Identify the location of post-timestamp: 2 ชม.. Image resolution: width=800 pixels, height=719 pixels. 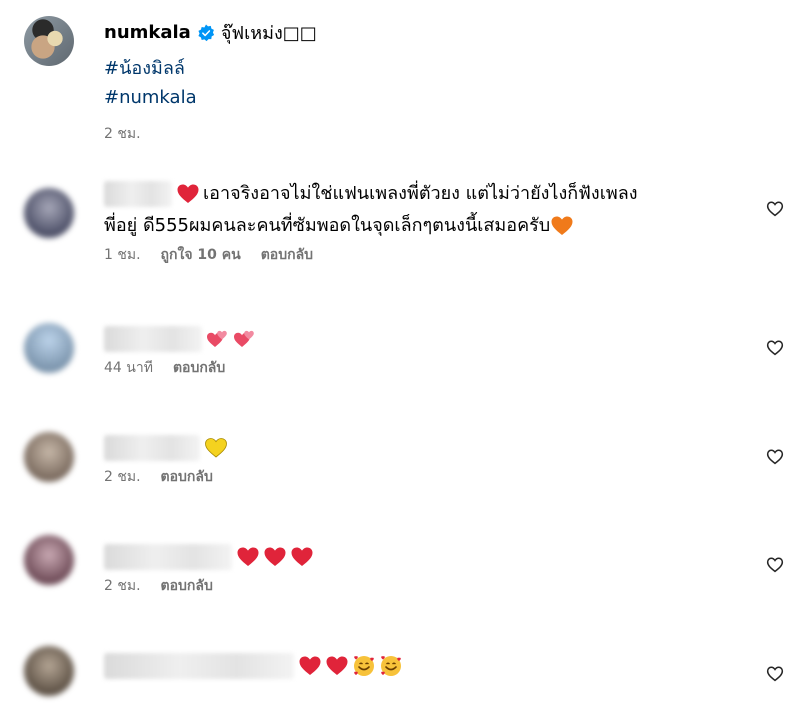
(122, 134).